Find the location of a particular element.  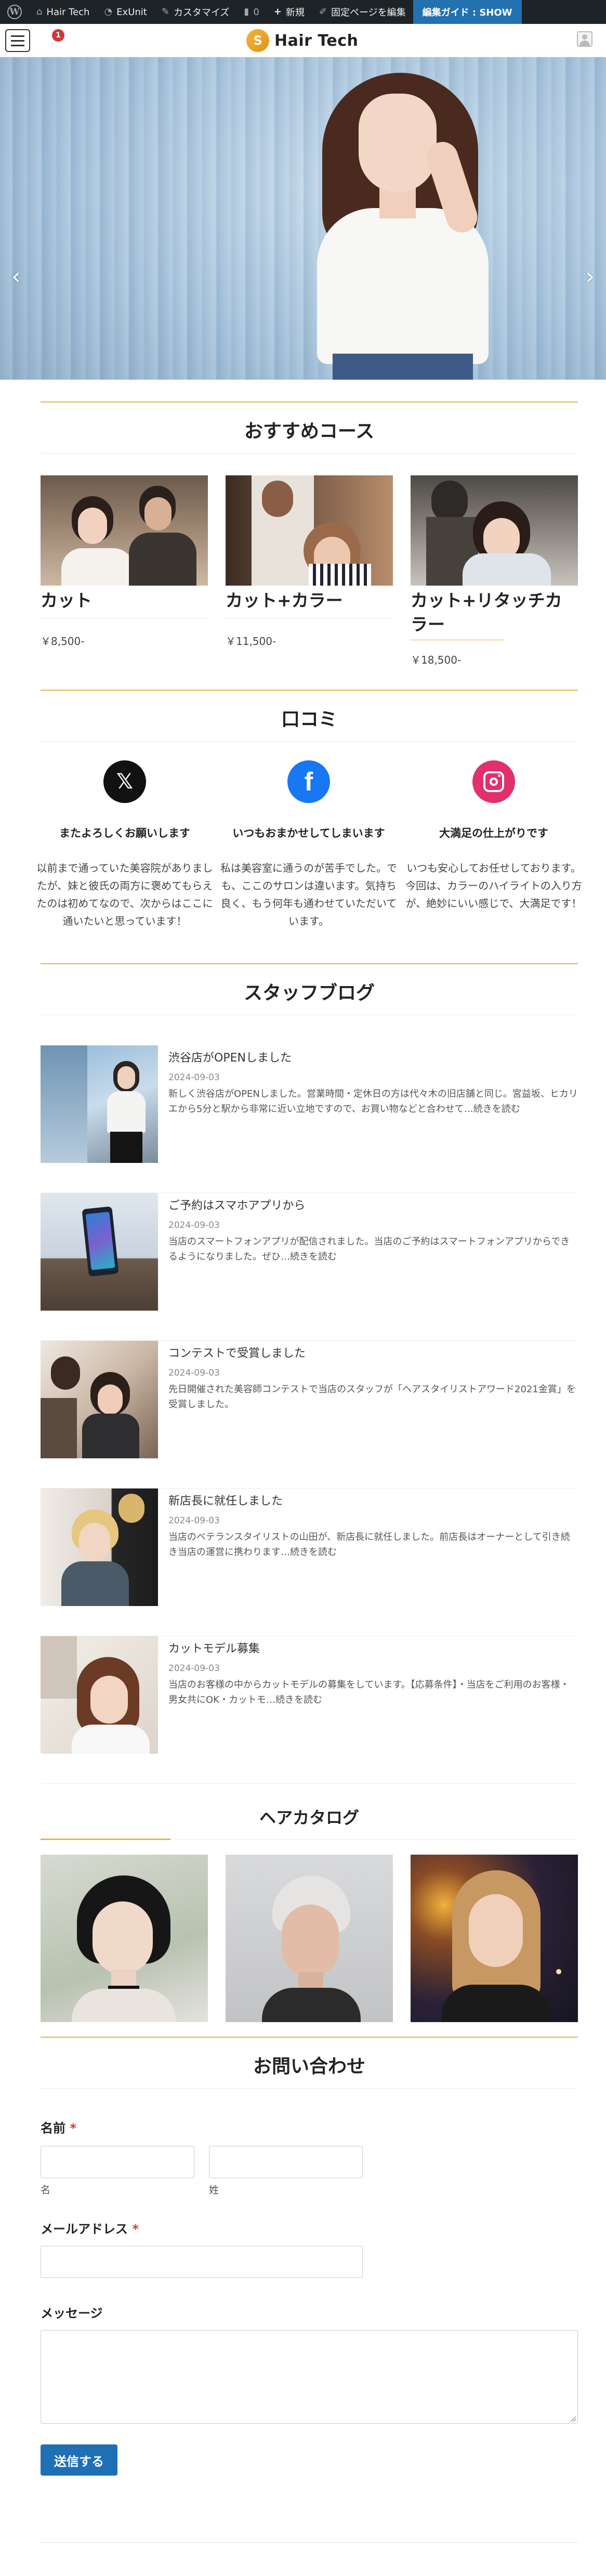

course-price: ￥8,500- is located at coordinates (63, 642).